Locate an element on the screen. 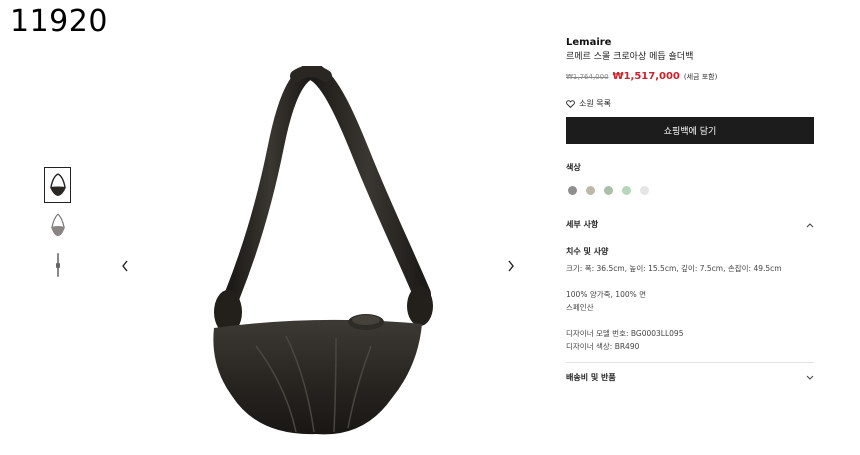 The width and height of the screenshot is (860, 455). corner-id-label: 11920 is located at coordinates (59, 21).